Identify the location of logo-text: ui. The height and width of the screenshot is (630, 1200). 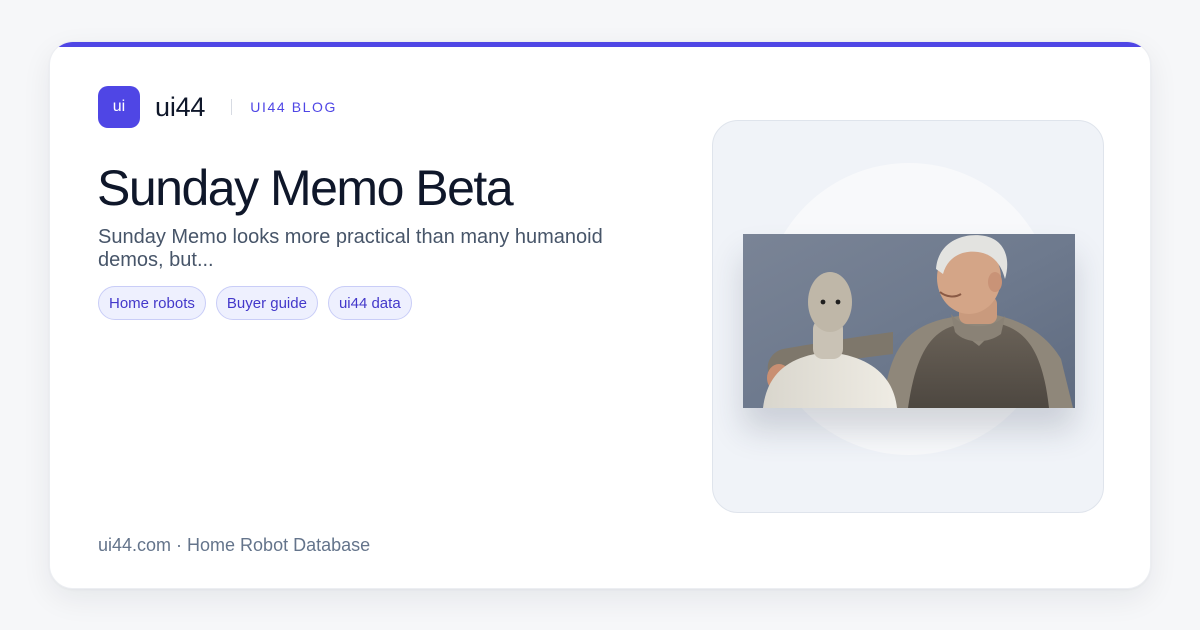
(119, 106).